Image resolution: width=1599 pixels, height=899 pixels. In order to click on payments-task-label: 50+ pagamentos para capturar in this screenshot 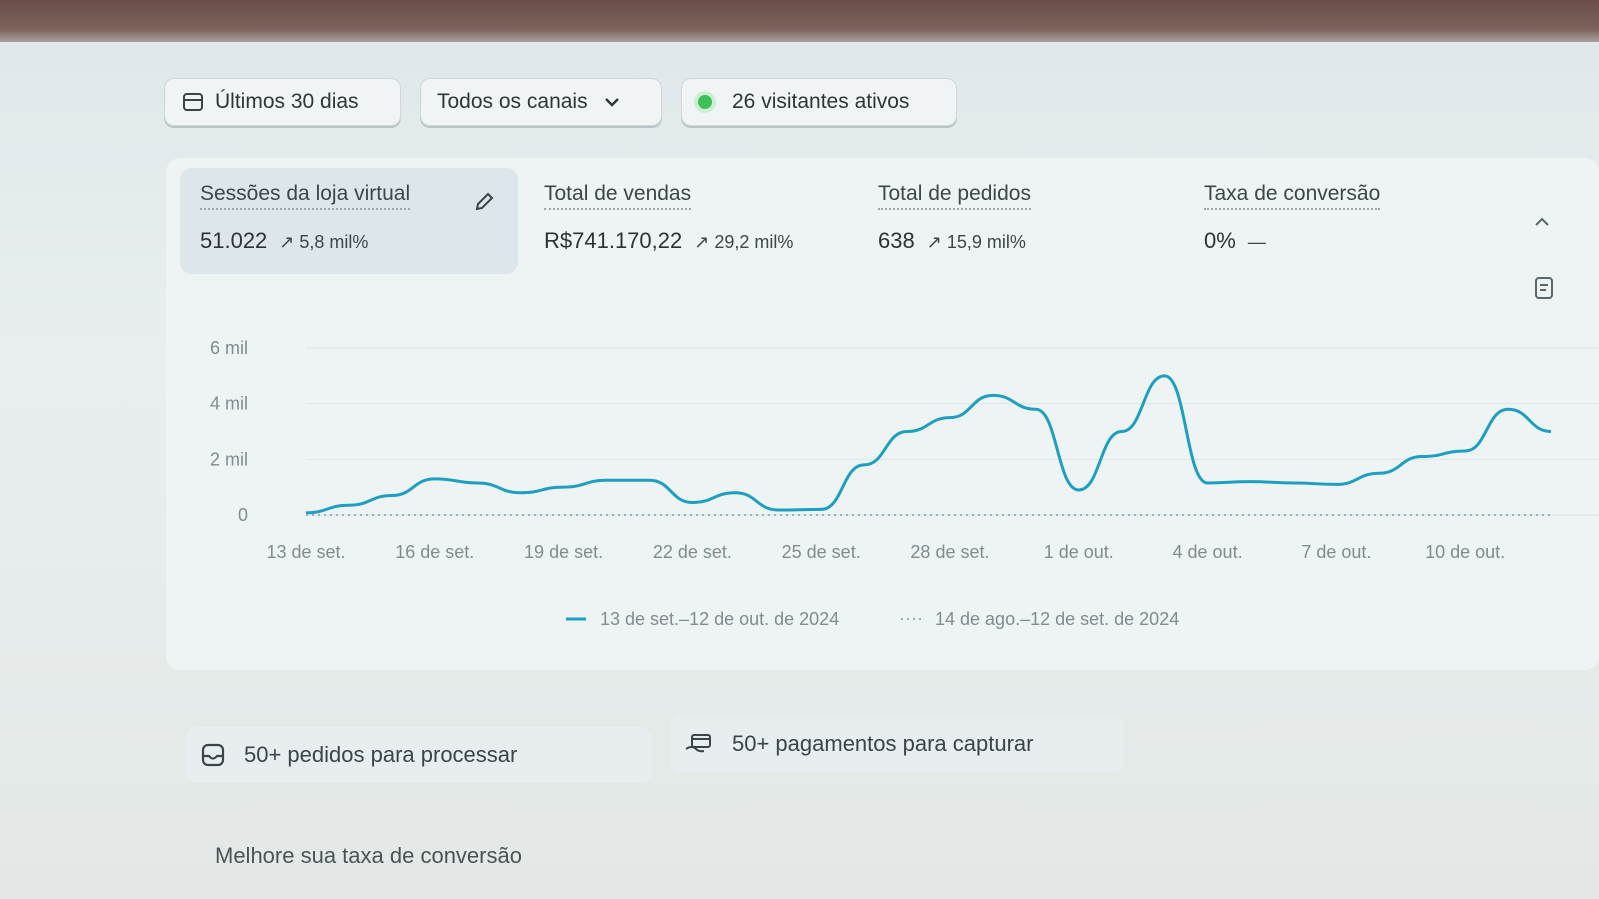, I will do `click(883, 743)`.